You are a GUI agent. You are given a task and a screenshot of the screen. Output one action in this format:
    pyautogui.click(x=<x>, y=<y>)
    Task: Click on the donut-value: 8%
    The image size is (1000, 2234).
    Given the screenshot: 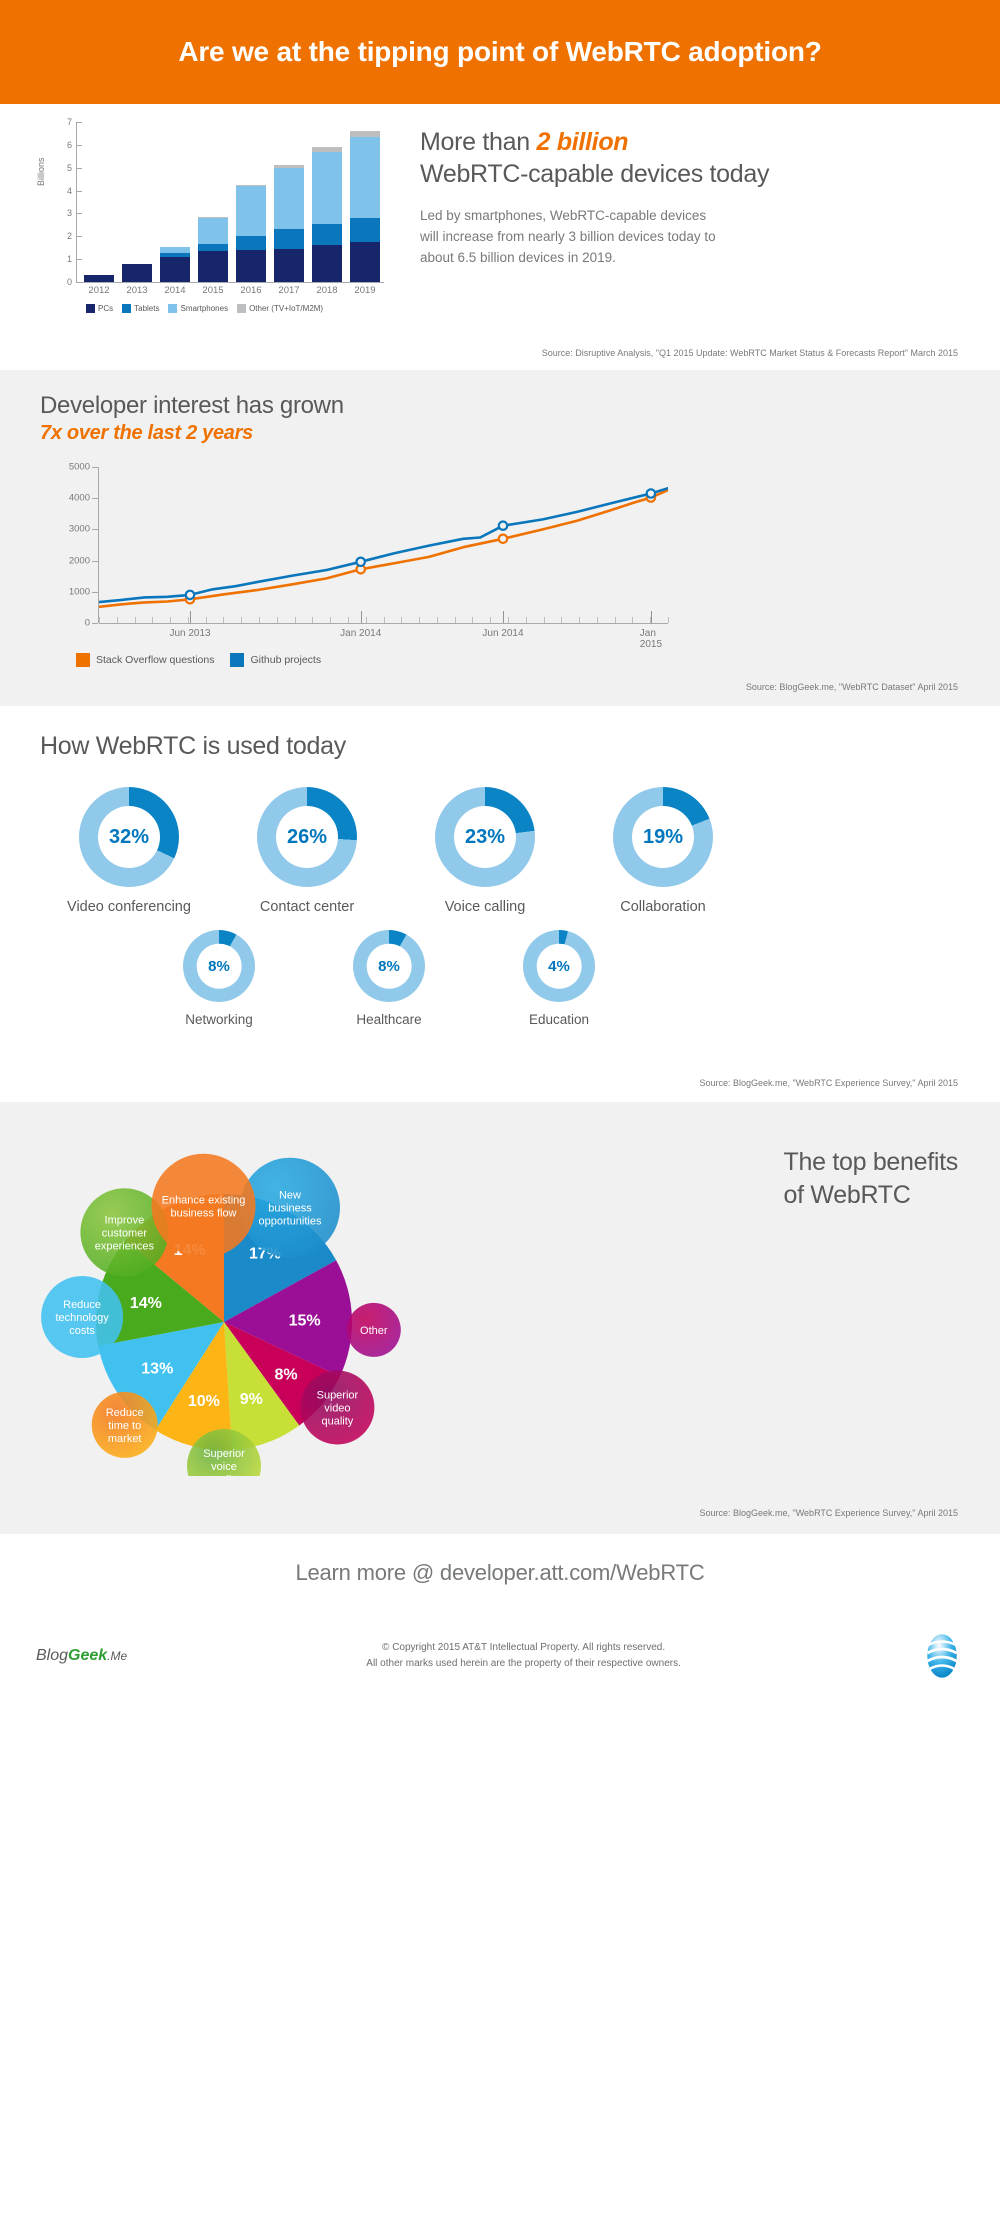 What is the action you would take?
    pyautogui.click(x=389, y=966)
    